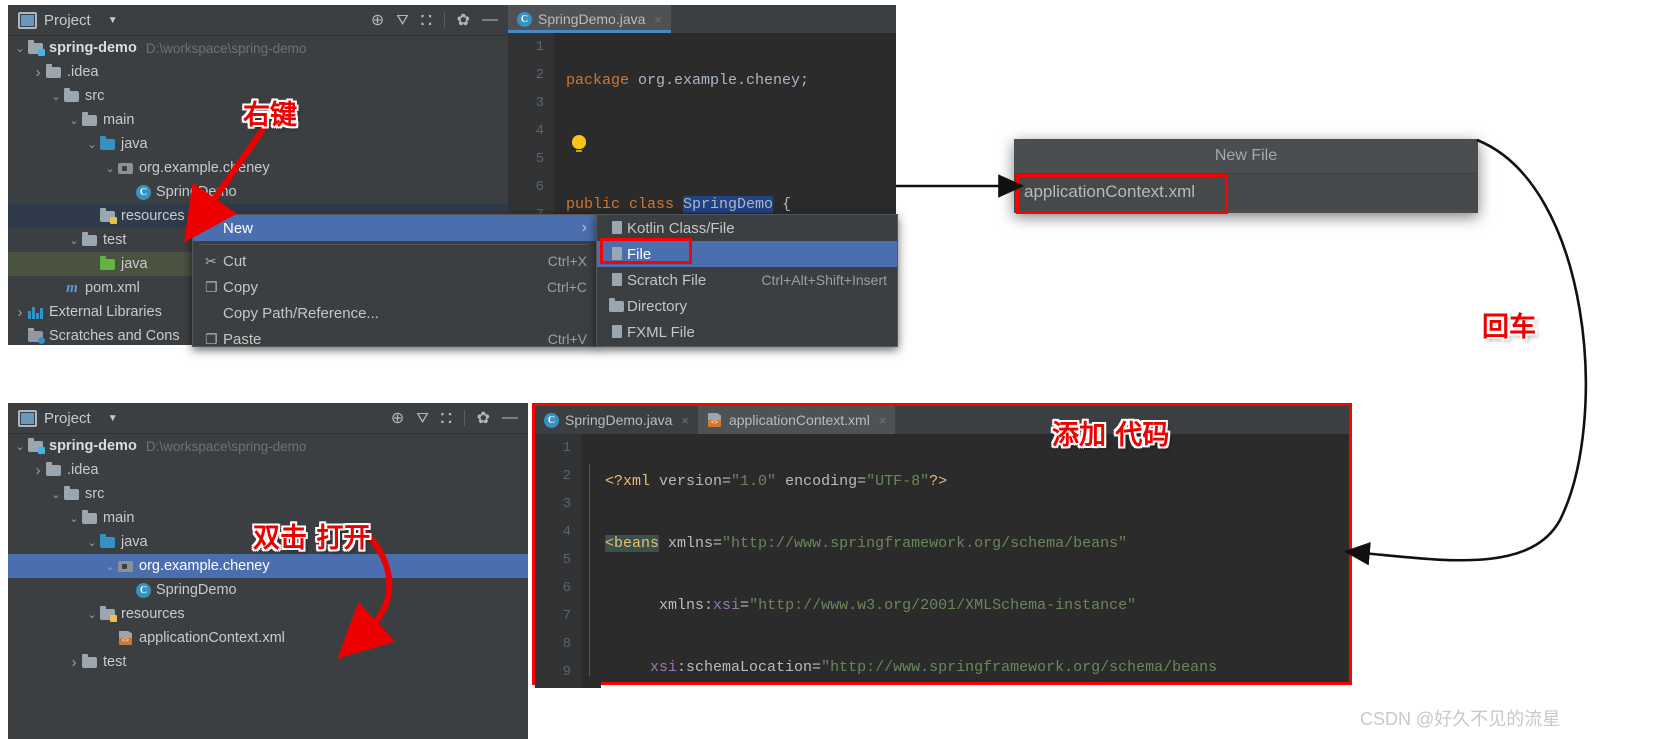 This screenshot has width=1664, height=739. I want to click on tree-item-resources: ⌄ resources, so click(268, 614).